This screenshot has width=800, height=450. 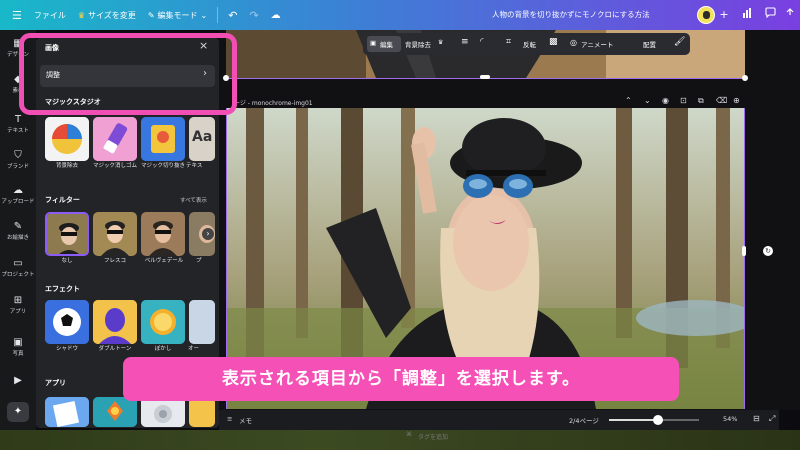 I want to click on rail-item-video: ▶, so click(x=18, y=381).